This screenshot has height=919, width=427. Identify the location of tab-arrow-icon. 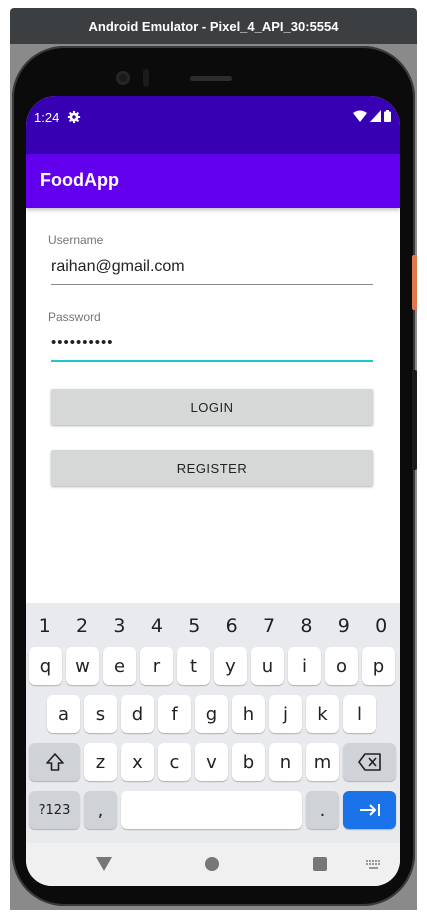
(369, 810).